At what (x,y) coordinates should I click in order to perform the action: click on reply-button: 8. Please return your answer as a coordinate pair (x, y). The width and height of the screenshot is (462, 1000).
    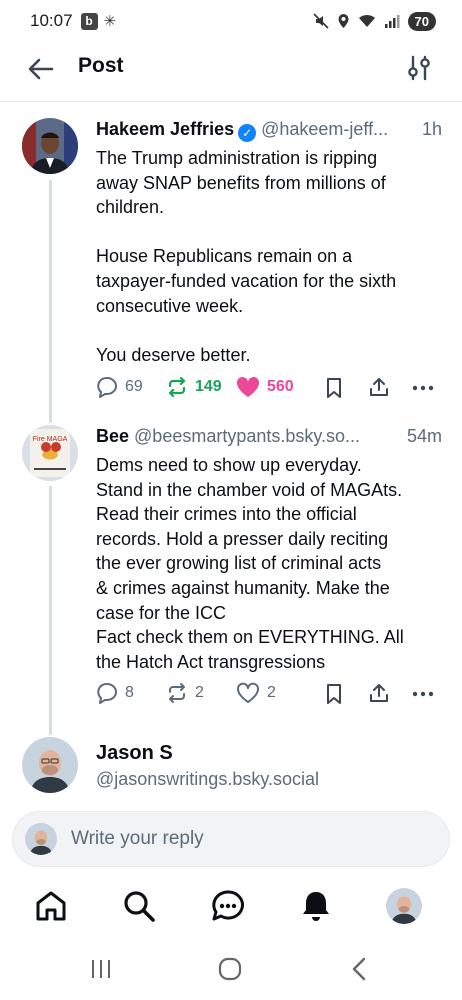
    Looking at the image, I should click on (115, 693).